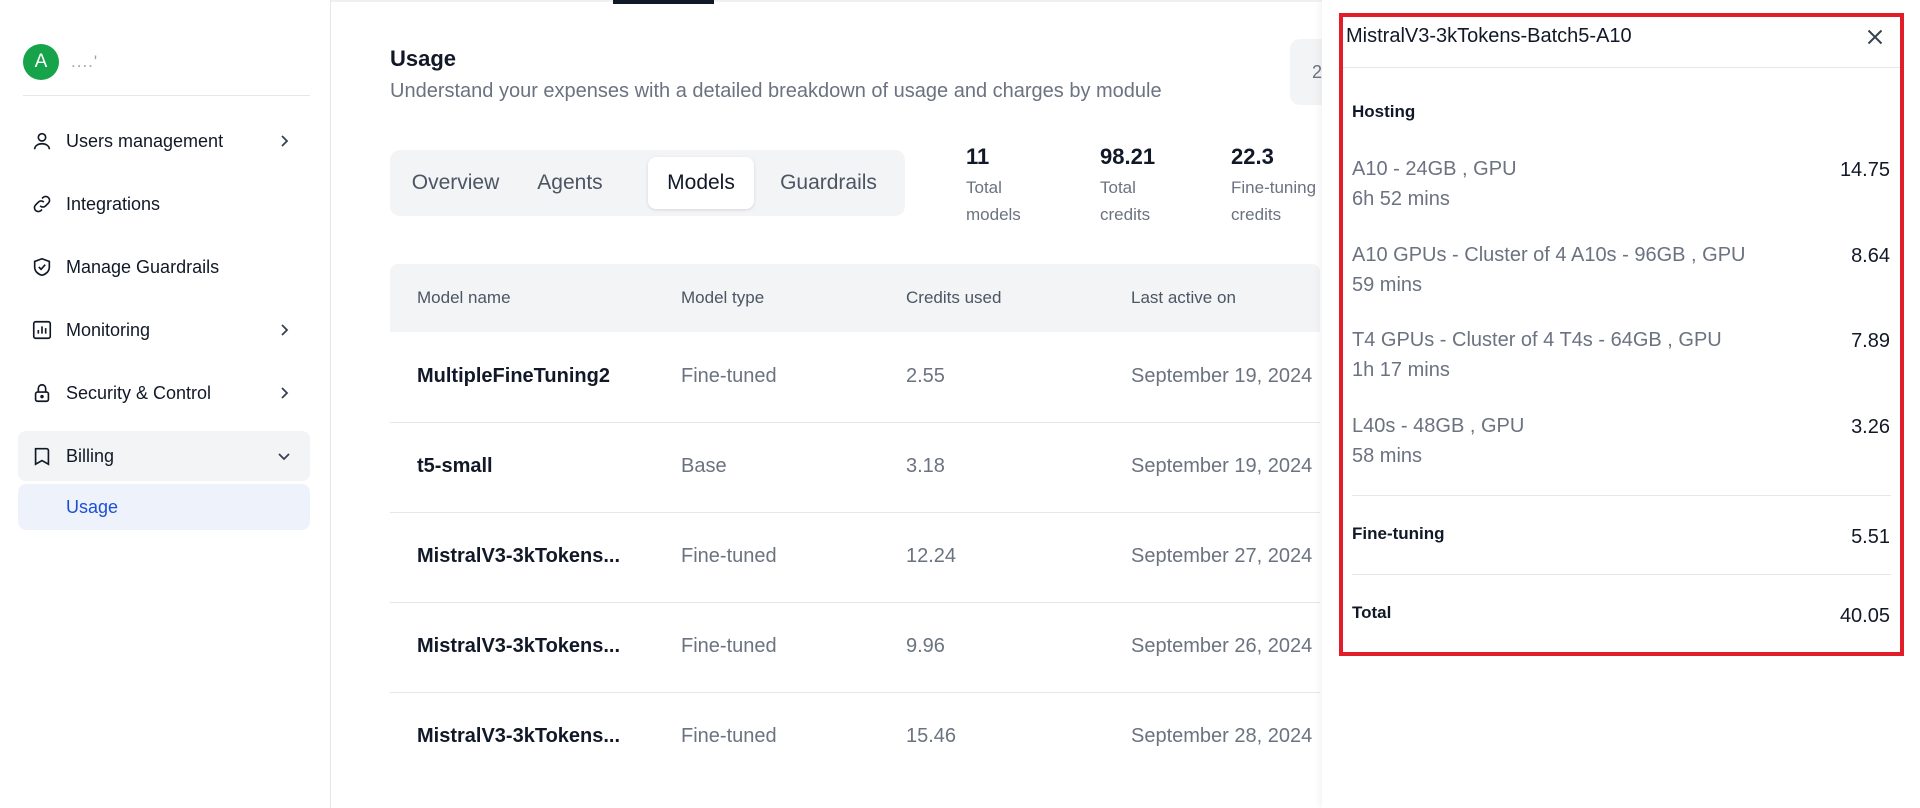  I want to click on column-header-last-active: Last active on, so click(1183, 298).